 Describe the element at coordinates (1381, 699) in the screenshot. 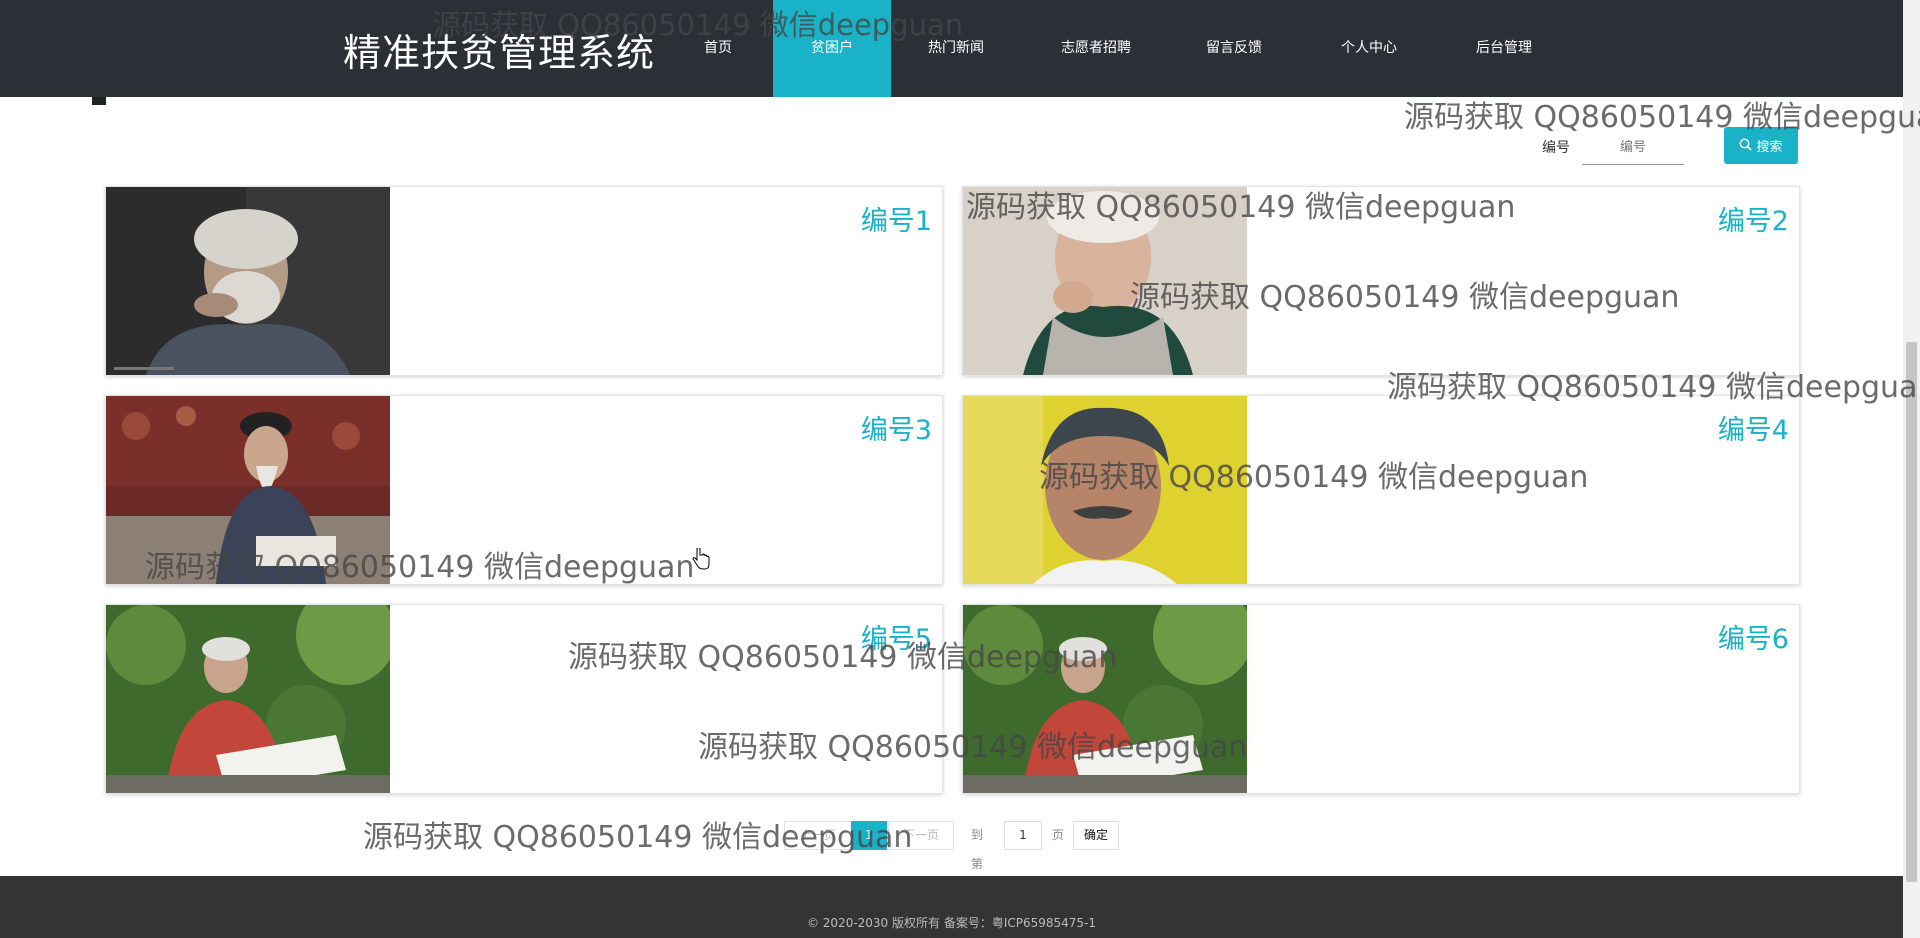

I see `household-card: 编号6` at that location.